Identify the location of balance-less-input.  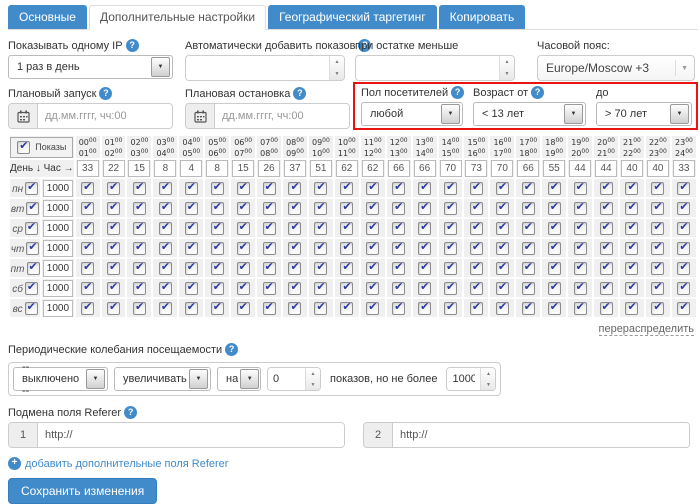
(427, 68).